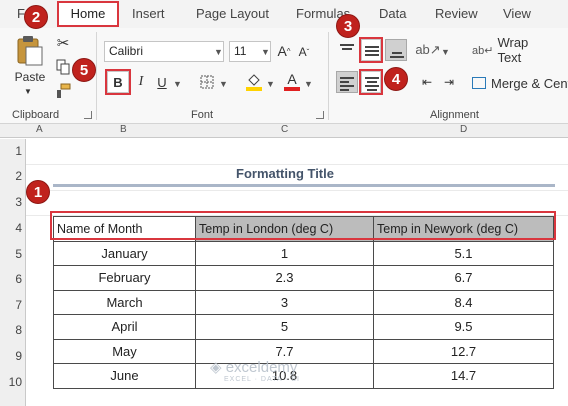 The height and width of the screenshot is (406, 568). Describe the element at coordinates (38, 192) in the screenshot. I see `step-badge-1: 1` at that location.